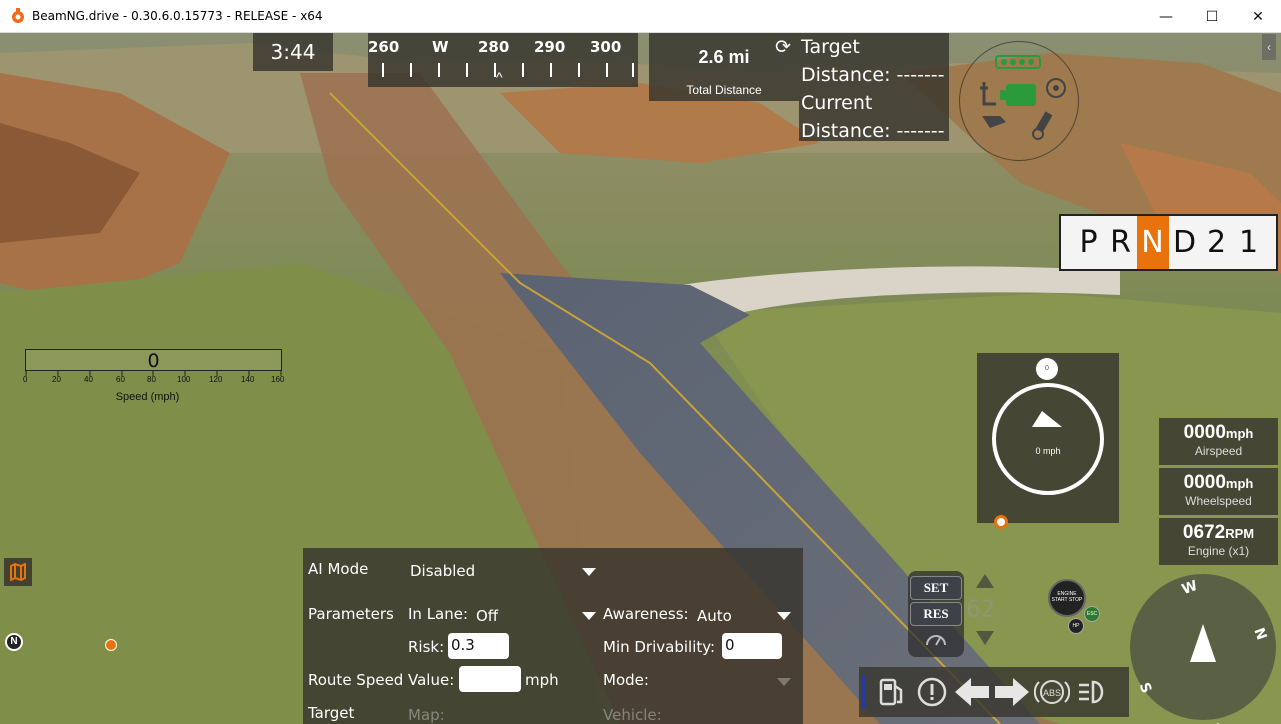  What do you see at coordinates (1047, 419) in the screenshot?
I see `navigation-arrow-icon` at bounding box center [1047, 419].